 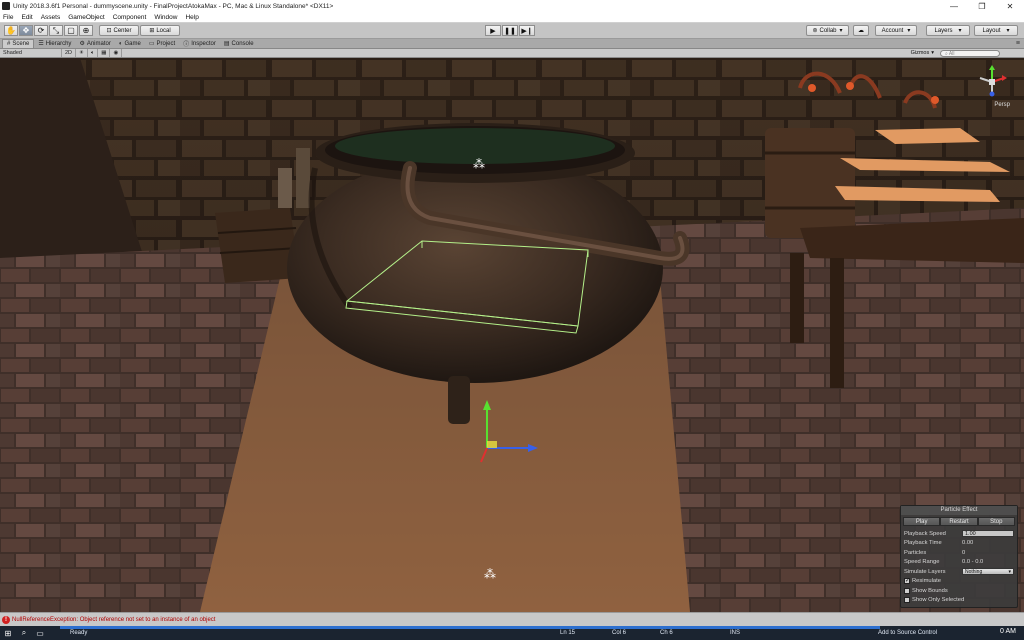 What do you see at coordinates (1008, 631) in the screenshot?
I see `taskbar-clock: 0 AM` at bounding box center [1008, 631].